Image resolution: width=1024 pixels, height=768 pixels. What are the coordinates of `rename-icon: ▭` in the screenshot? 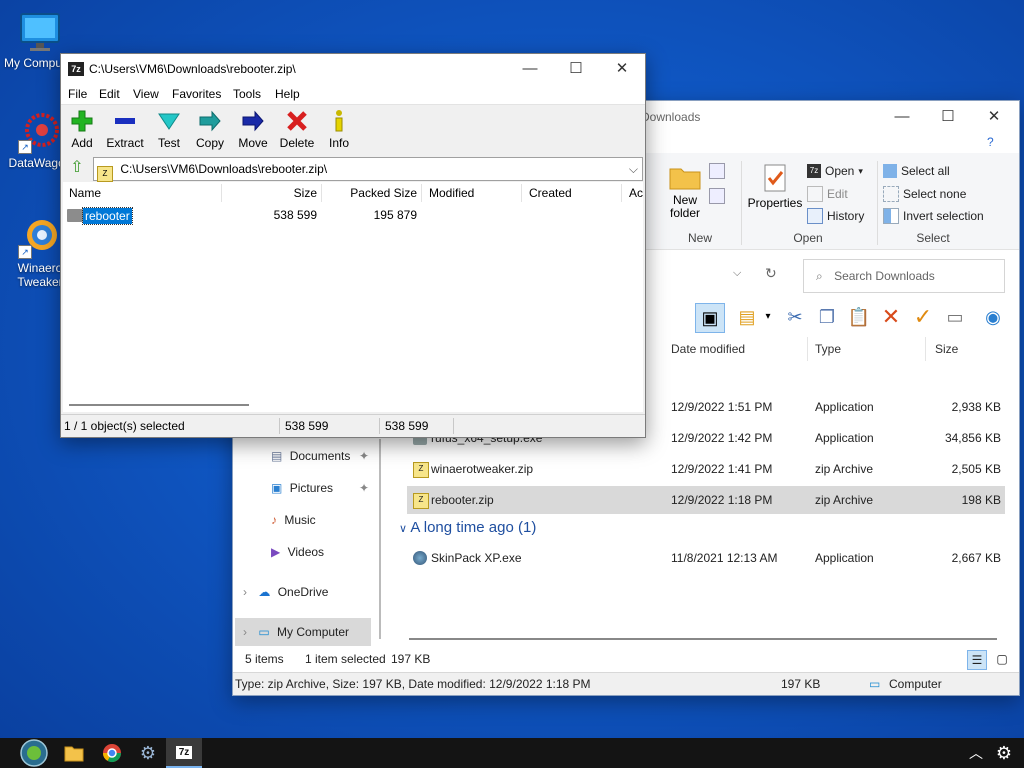 It's located at (955, 317).